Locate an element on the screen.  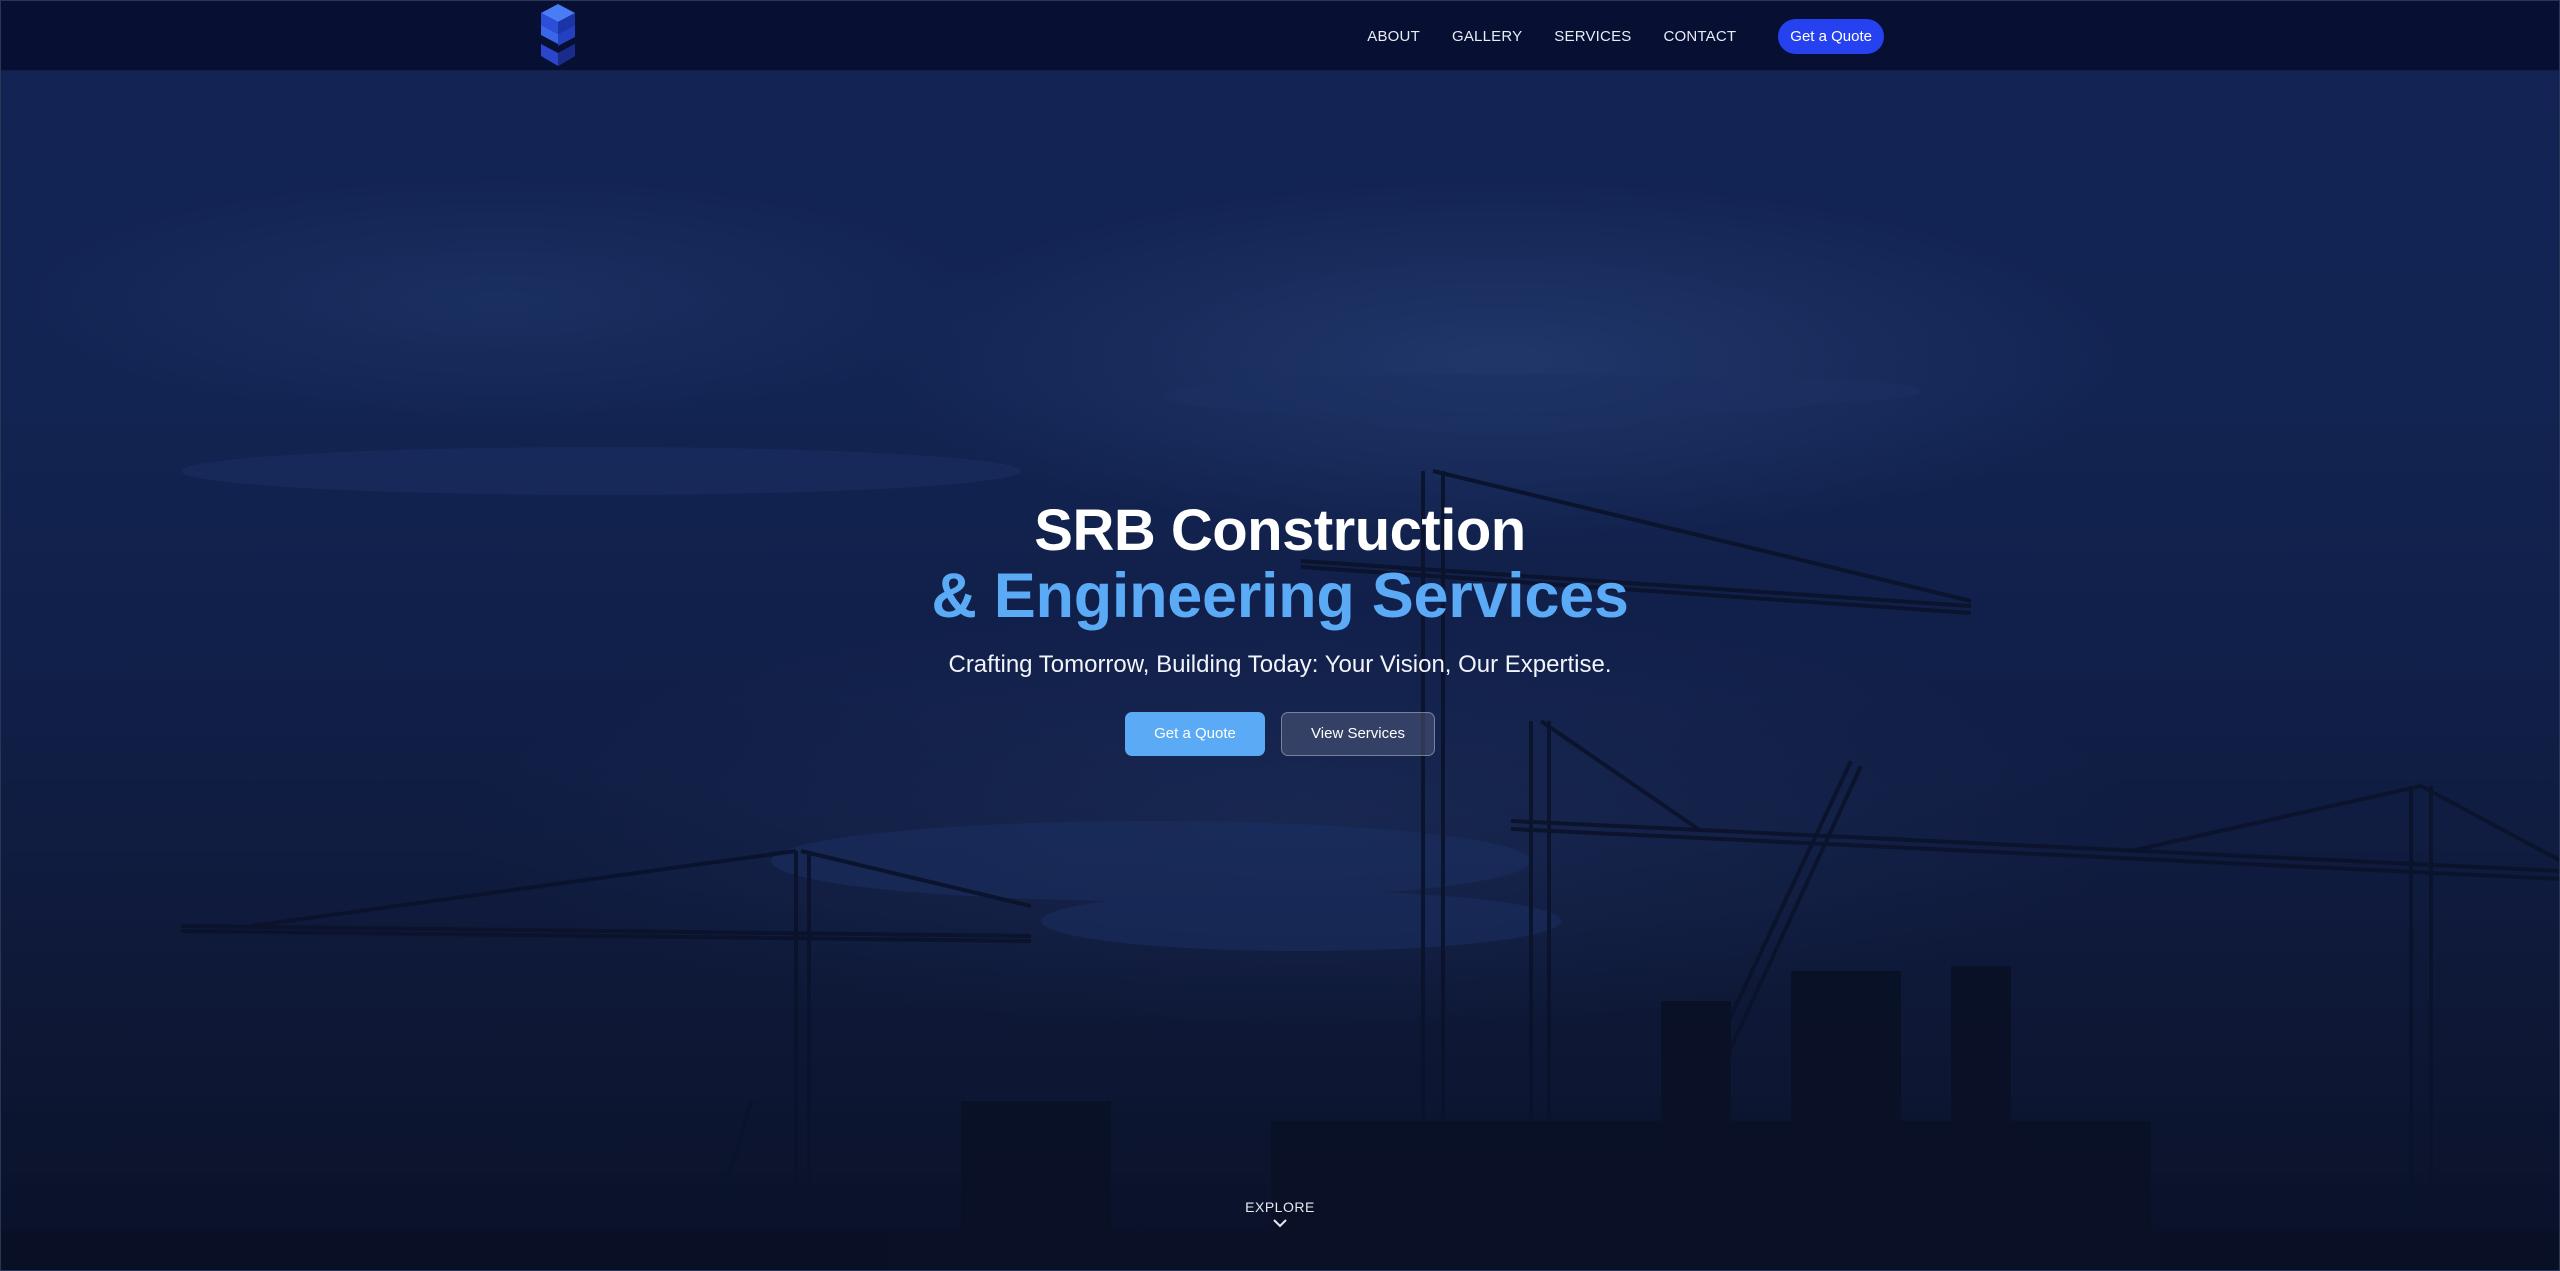
nav-link-services: SERVICES is located at coordinates (1592, 36).